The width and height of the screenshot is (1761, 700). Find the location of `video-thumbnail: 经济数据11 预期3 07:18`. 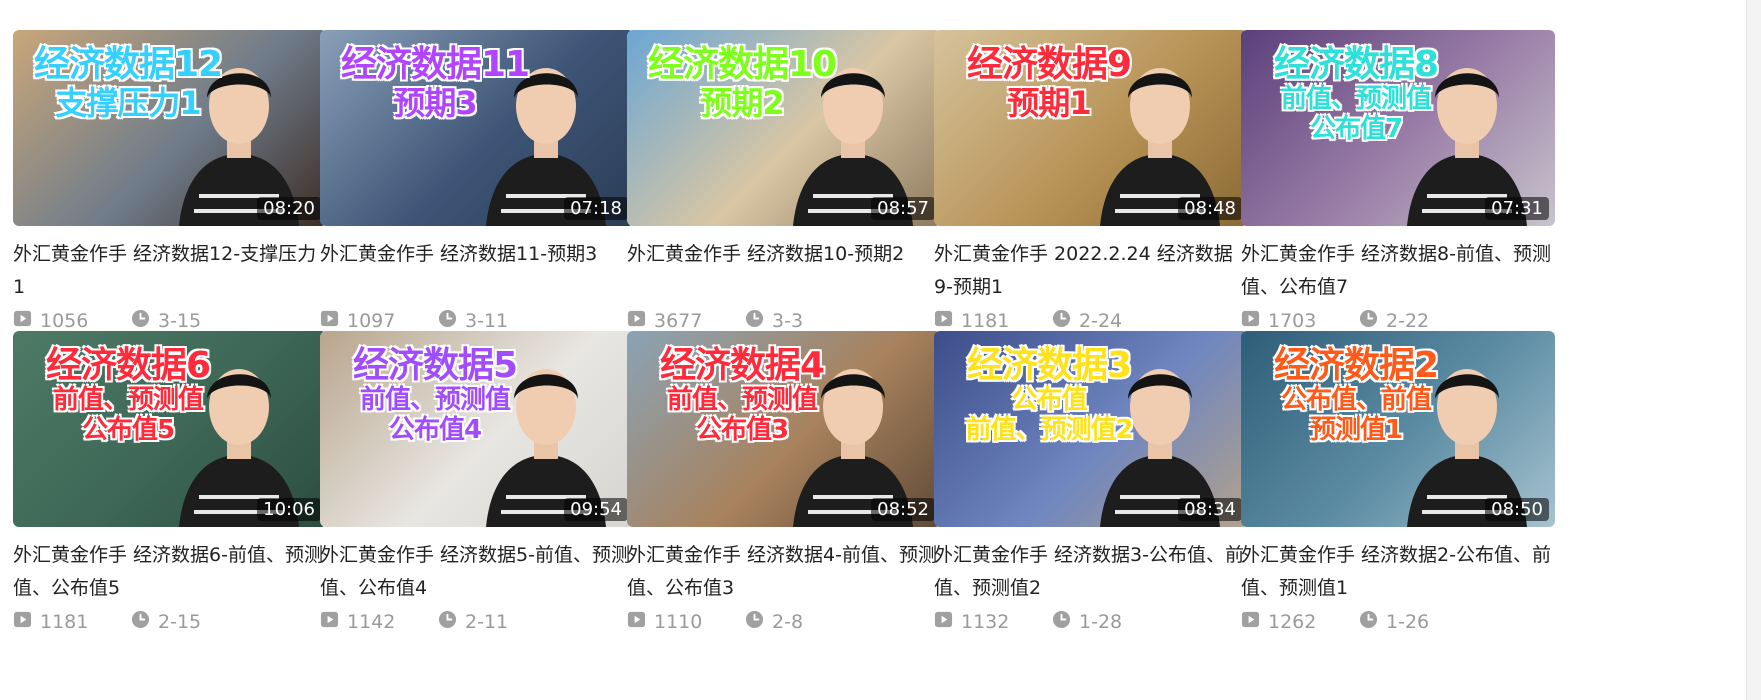

video-thumbnail: 经济数据11 预期3 07:18 is located at coordinates (477, 128).